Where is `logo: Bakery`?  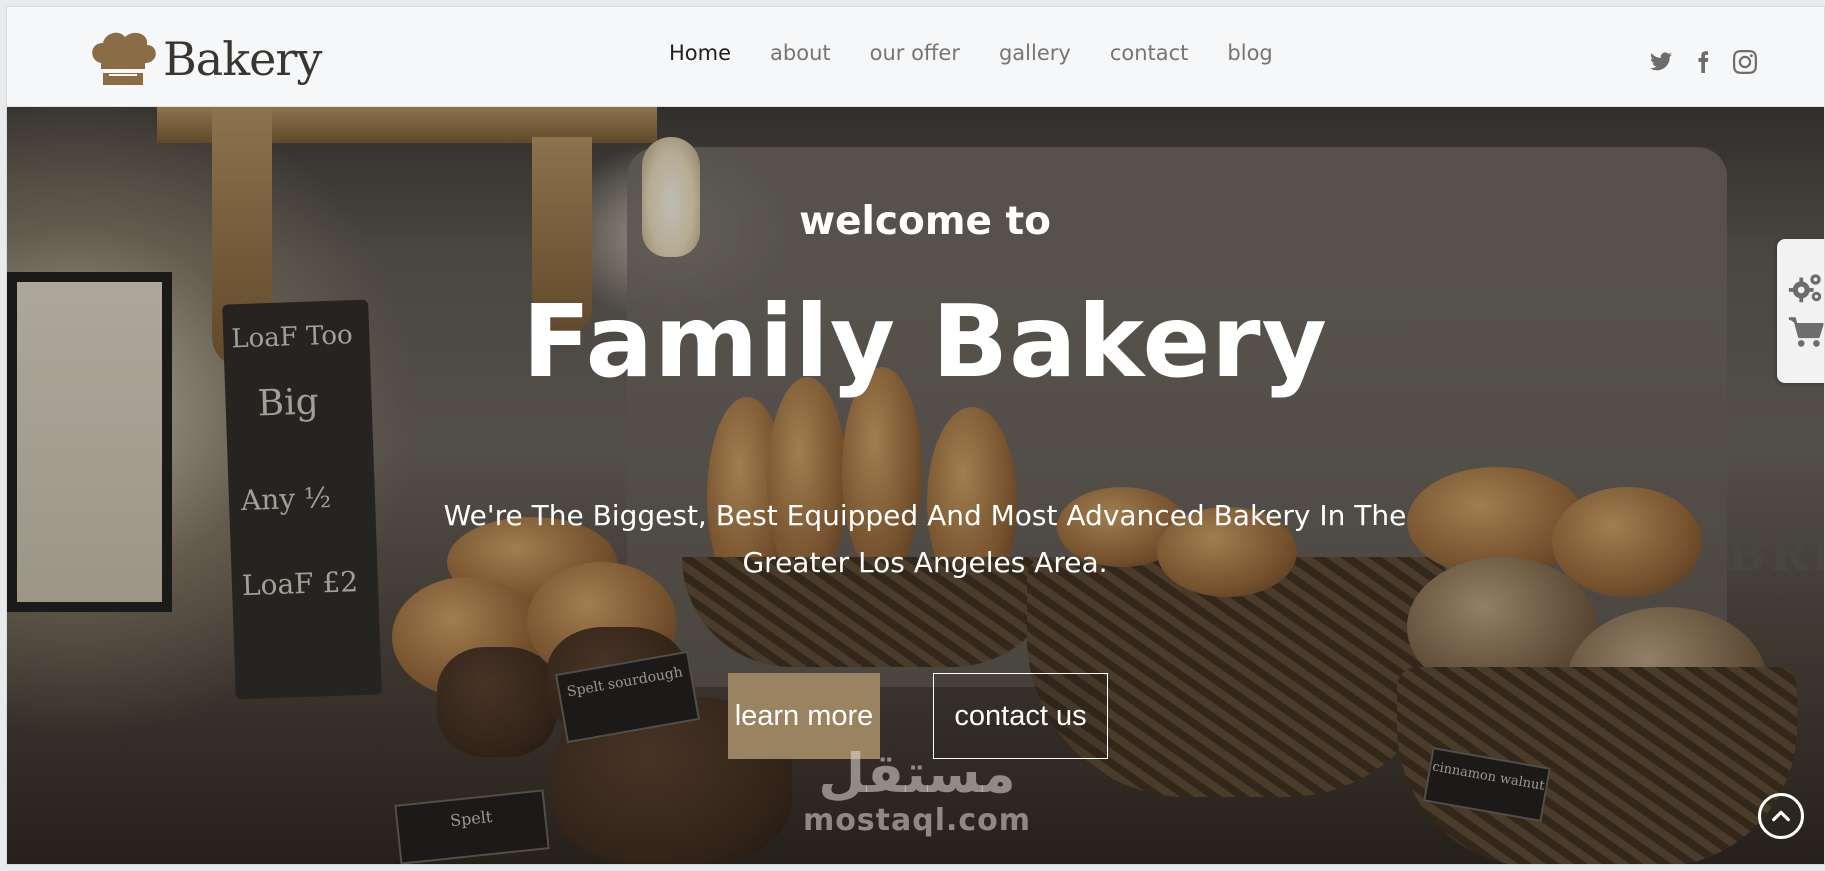 logo: Bakery is located at coordinates (204, 59).